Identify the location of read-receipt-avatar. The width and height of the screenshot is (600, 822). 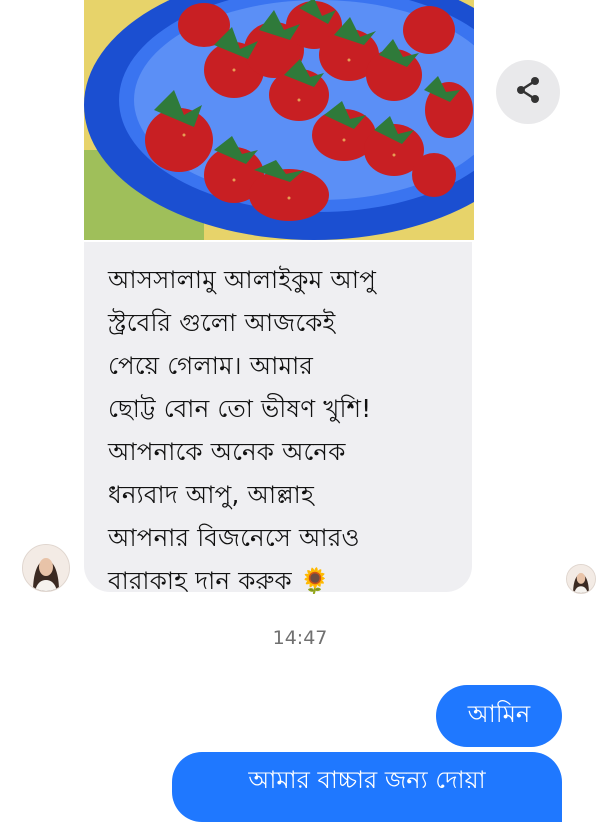
(581, 579).